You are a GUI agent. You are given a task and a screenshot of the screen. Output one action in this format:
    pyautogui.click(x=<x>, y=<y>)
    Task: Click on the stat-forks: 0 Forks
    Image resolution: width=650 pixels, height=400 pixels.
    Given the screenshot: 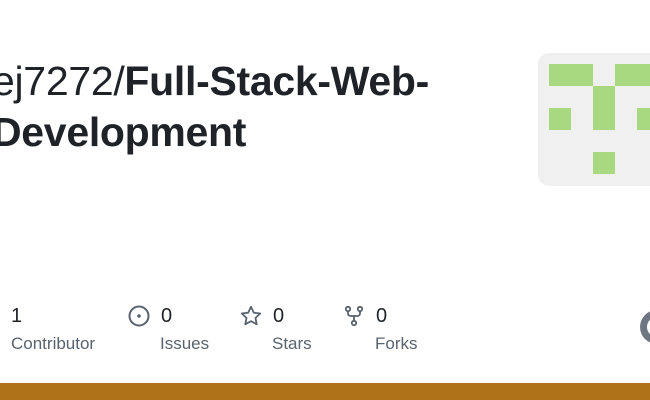 What is the action you would take?
    pyautogui.click(x=380, y=328)
    